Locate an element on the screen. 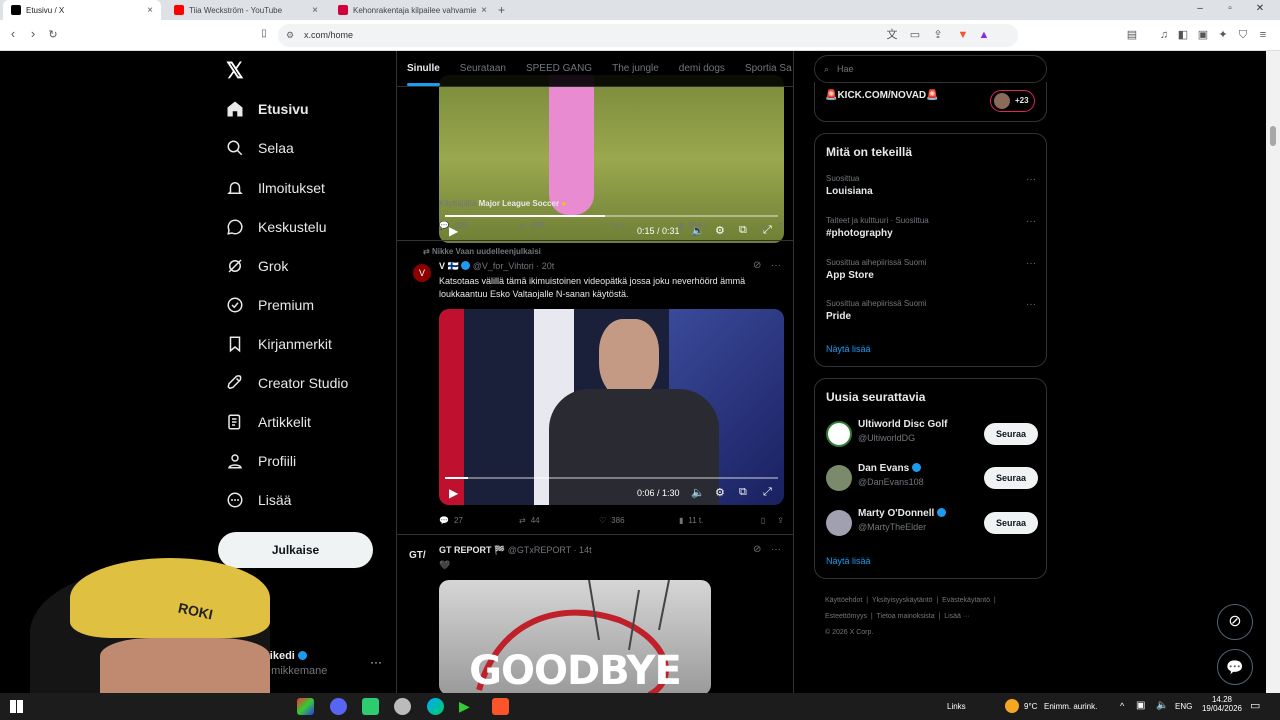 The image size is (1280, 720). nav-item-creator-studio: Creator Studio is located at coordinates (287, 383).